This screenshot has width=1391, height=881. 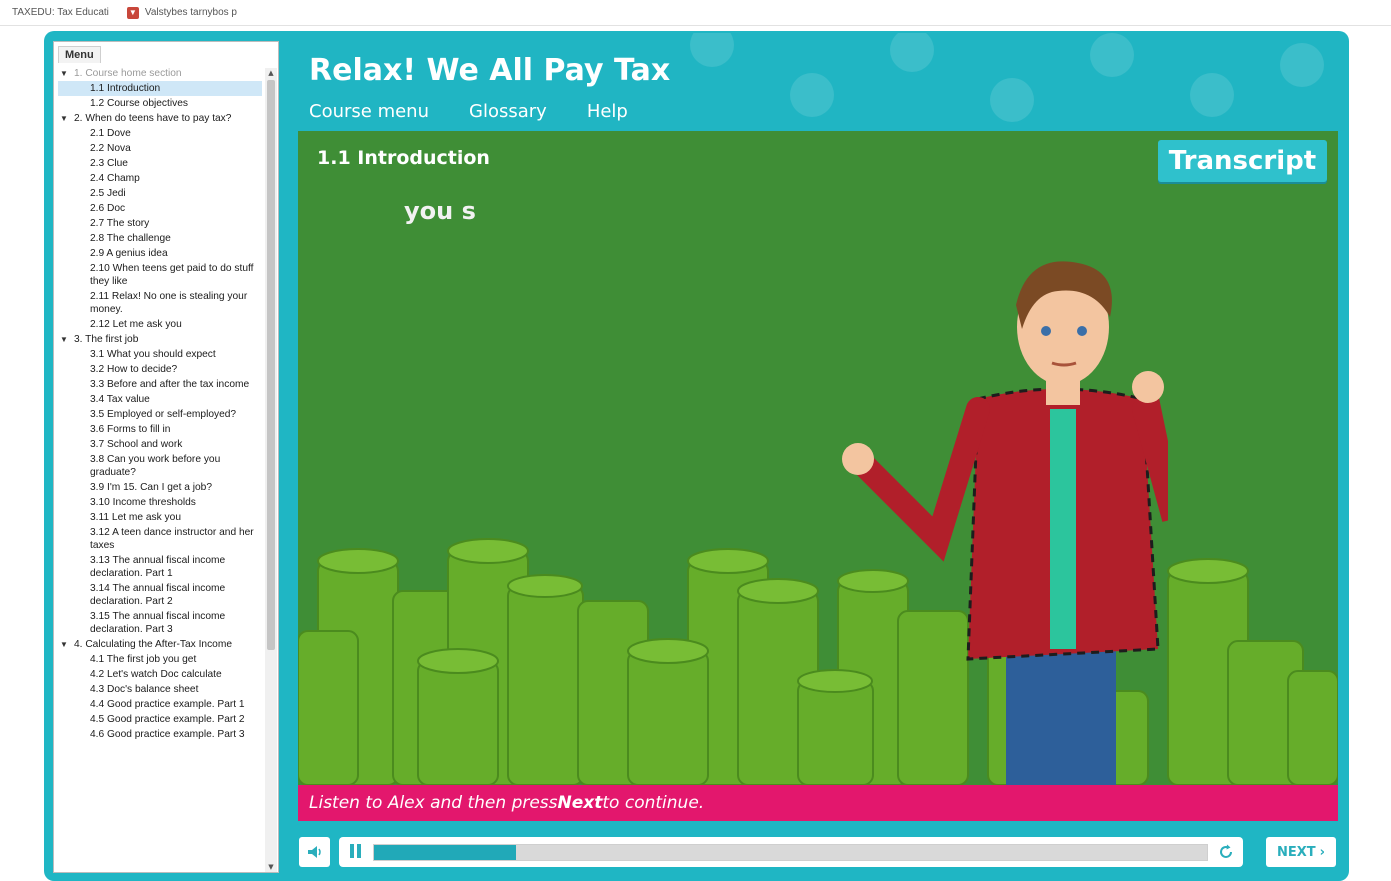 I want to click on speaker-icon, so click(x=314, y=852).